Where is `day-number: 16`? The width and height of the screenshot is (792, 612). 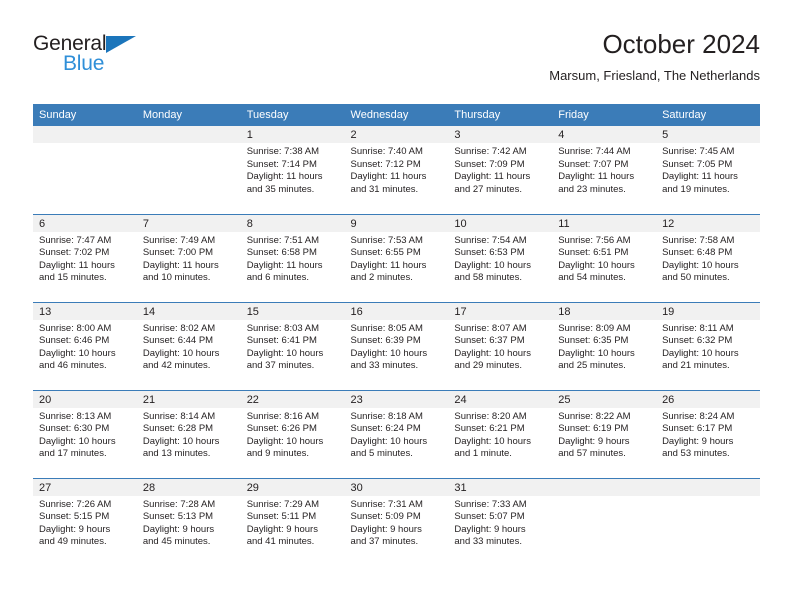 day-number: 16 is located at coordinates (396, 311).